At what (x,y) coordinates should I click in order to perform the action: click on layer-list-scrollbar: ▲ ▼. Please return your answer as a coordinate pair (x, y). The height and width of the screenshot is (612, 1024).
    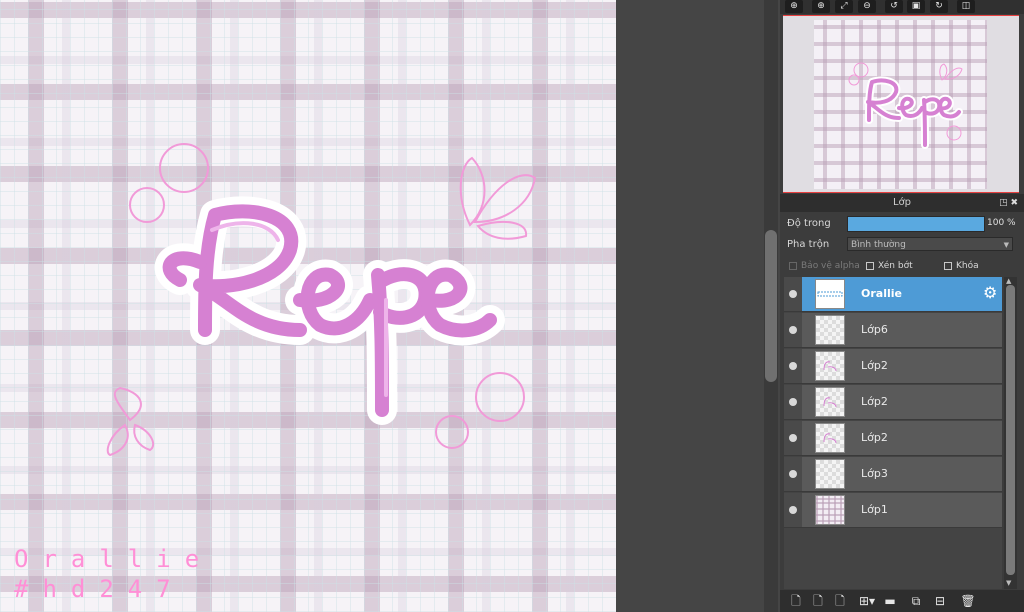
    Looking at the image, I should click on (1010, 433).